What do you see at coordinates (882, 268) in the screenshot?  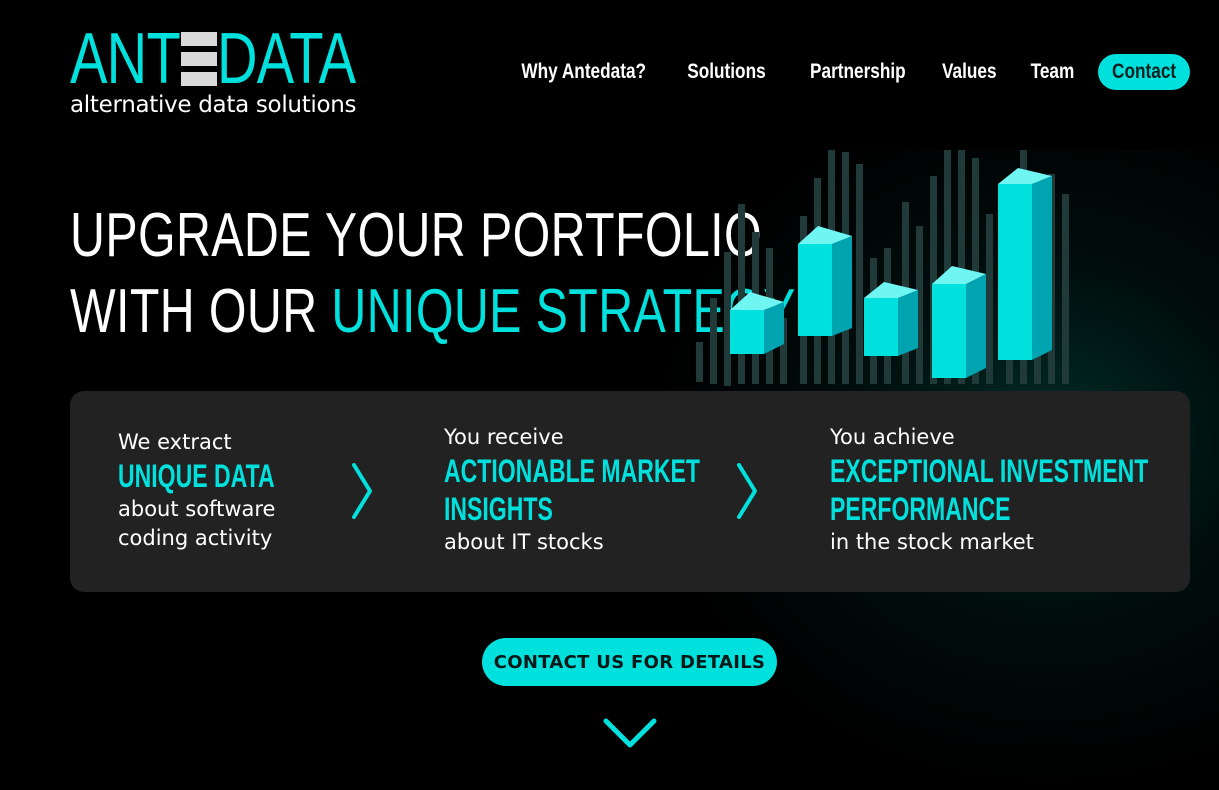 I see `hero-bar-chart-graphic` at bounding box center [882, 268].